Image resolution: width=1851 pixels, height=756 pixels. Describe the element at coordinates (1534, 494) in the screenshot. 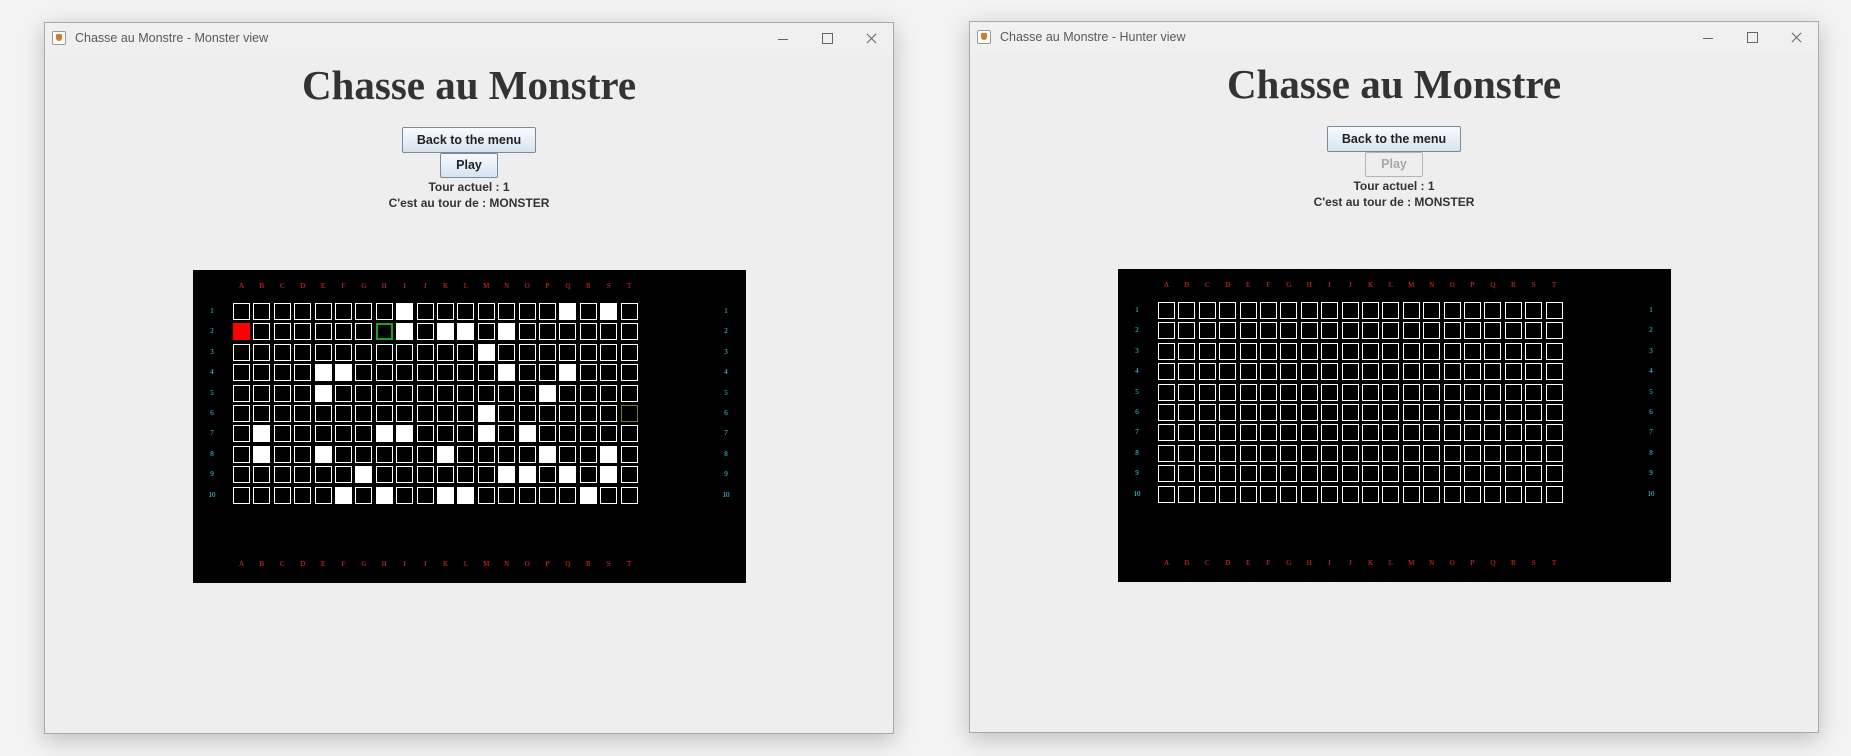

I see `board-cell-s10` at that location.